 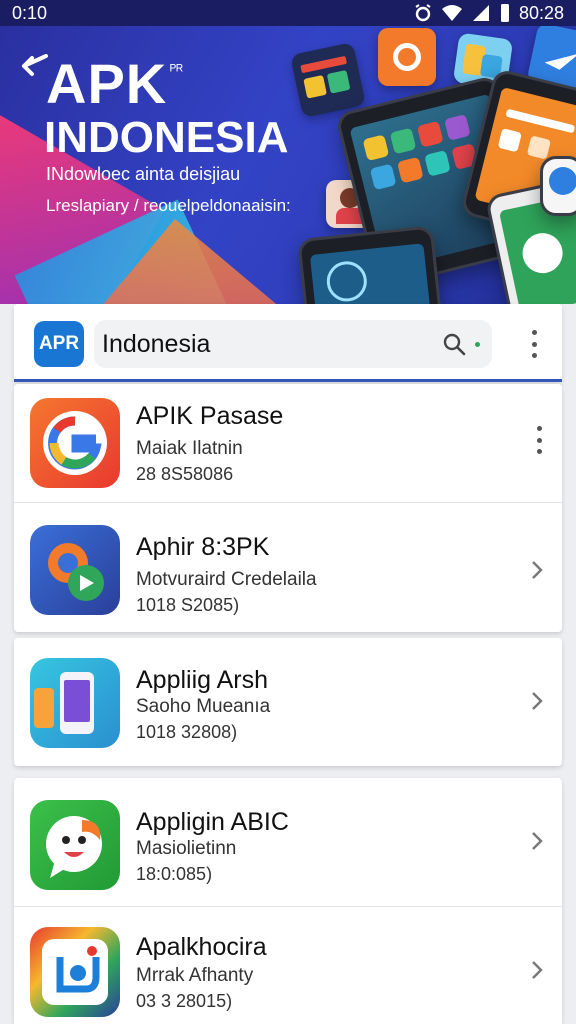 I want to click on list-item: Appligin ABIC Masiolietinn 18:0:085), so click(x=288, y=842).